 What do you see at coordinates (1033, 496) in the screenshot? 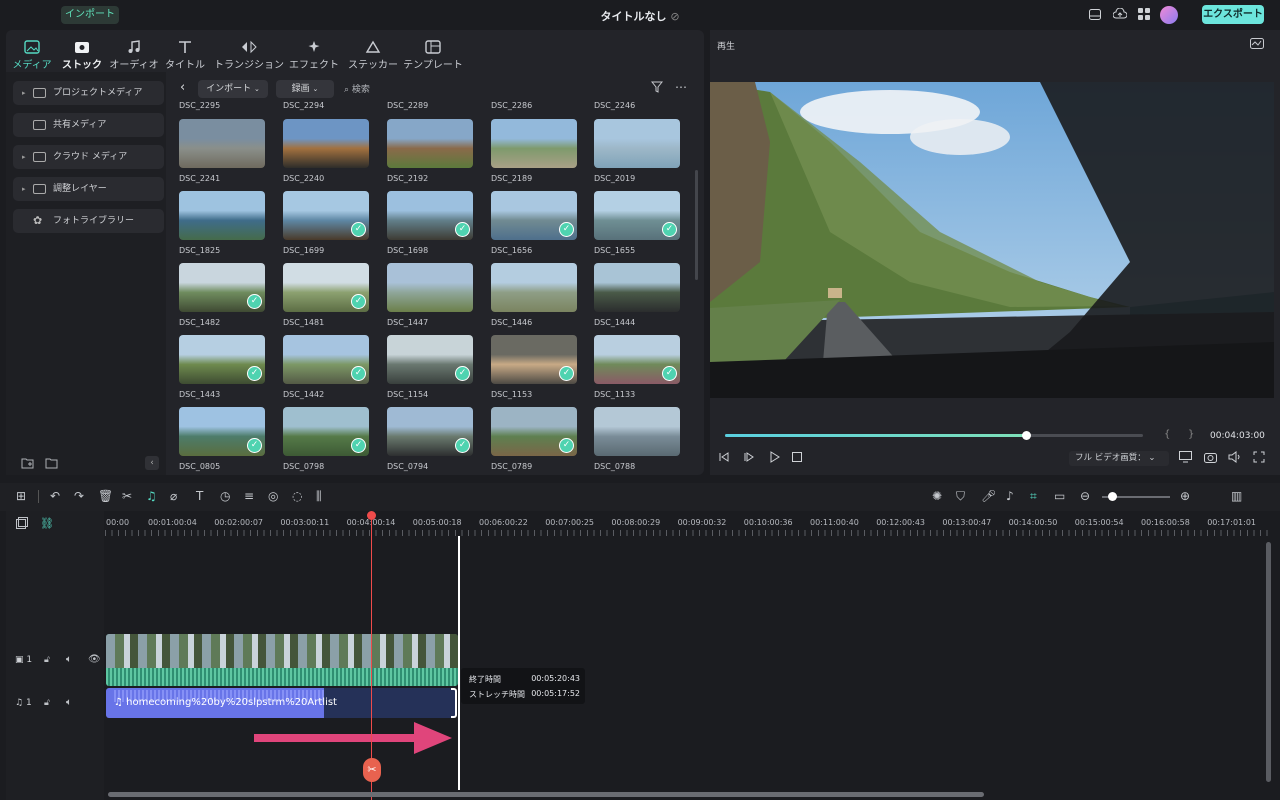
I see `snap-icon: ⌗` at bounding box center [1033, 496].